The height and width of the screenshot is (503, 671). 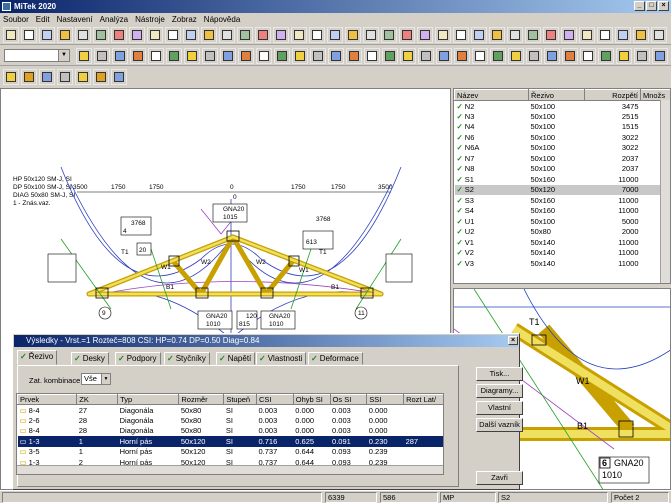 I want to click on tab-napeti: ✓ Napětí, so click(x=236, y=358).